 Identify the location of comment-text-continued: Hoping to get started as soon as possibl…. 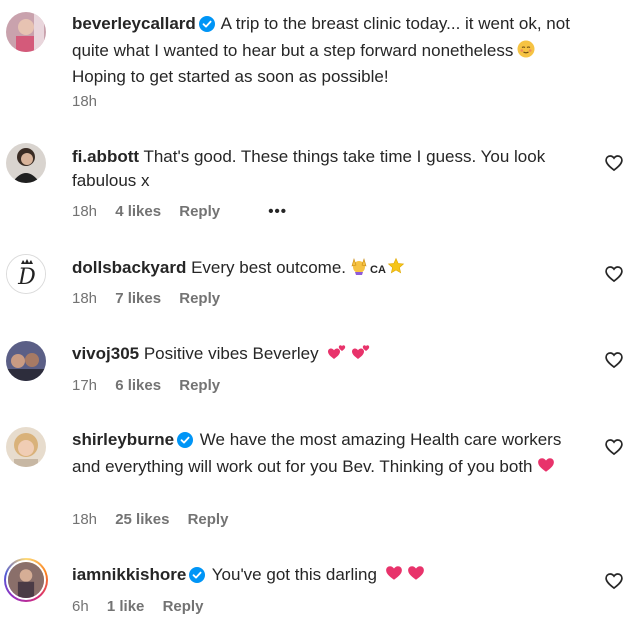
(230, 76).